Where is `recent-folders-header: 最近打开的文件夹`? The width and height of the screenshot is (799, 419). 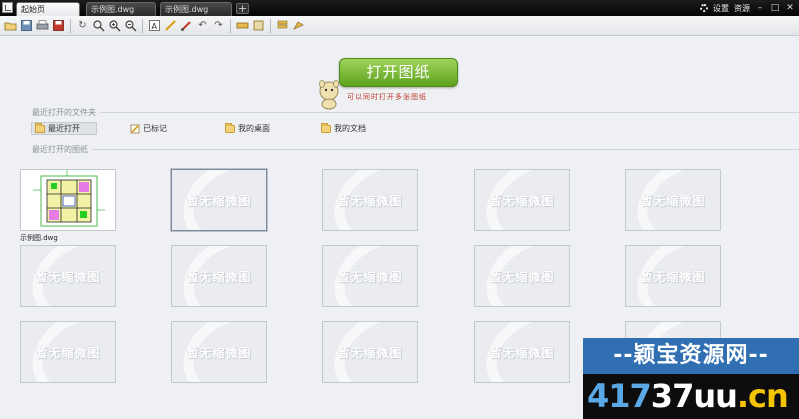
recent-folders-header: 最近打开的文件夹 is located at coordinates (415, 112).